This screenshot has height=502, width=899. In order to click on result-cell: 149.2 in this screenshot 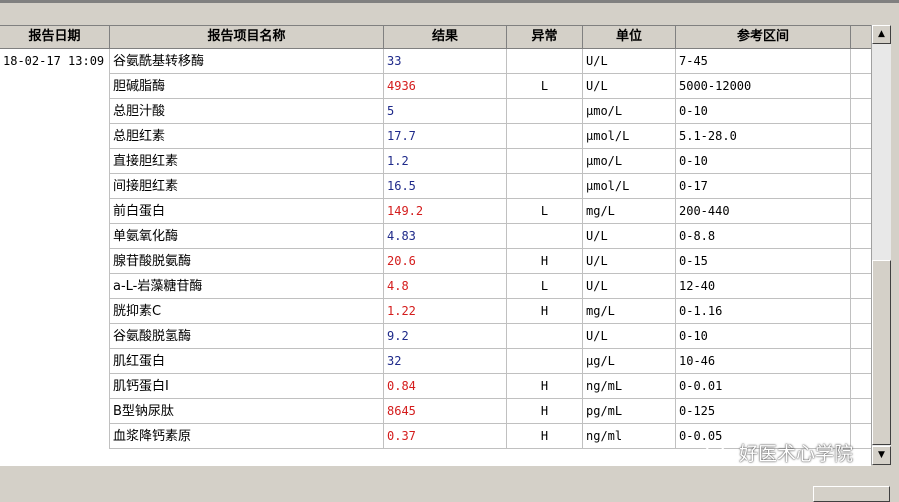, I will do `click(445, 211)`.